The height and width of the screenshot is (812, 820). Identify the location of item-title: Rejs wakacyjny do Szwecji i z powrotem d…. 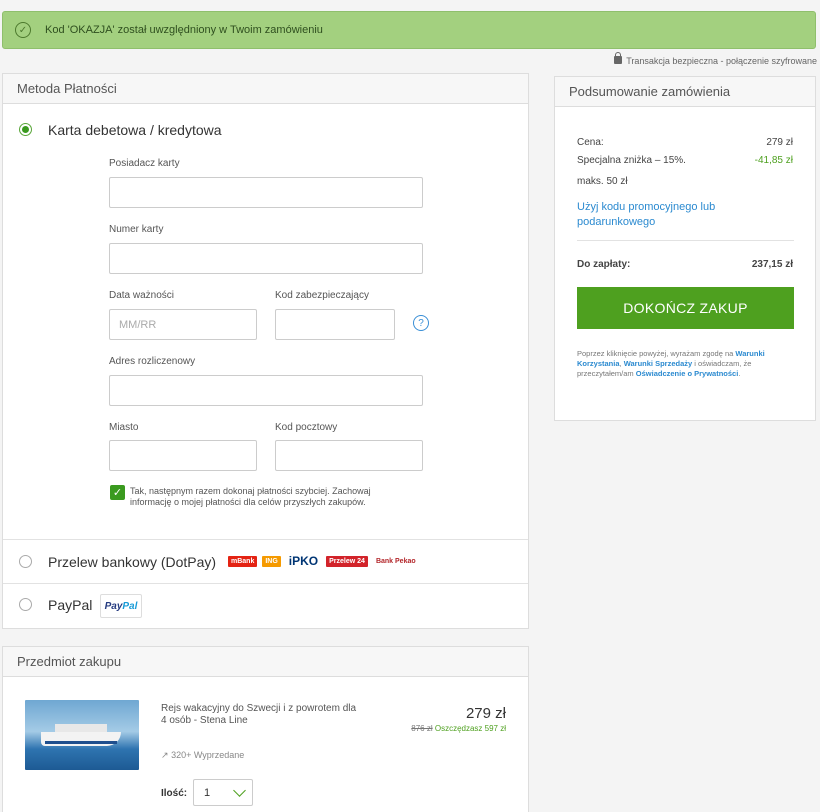
(259, 714).